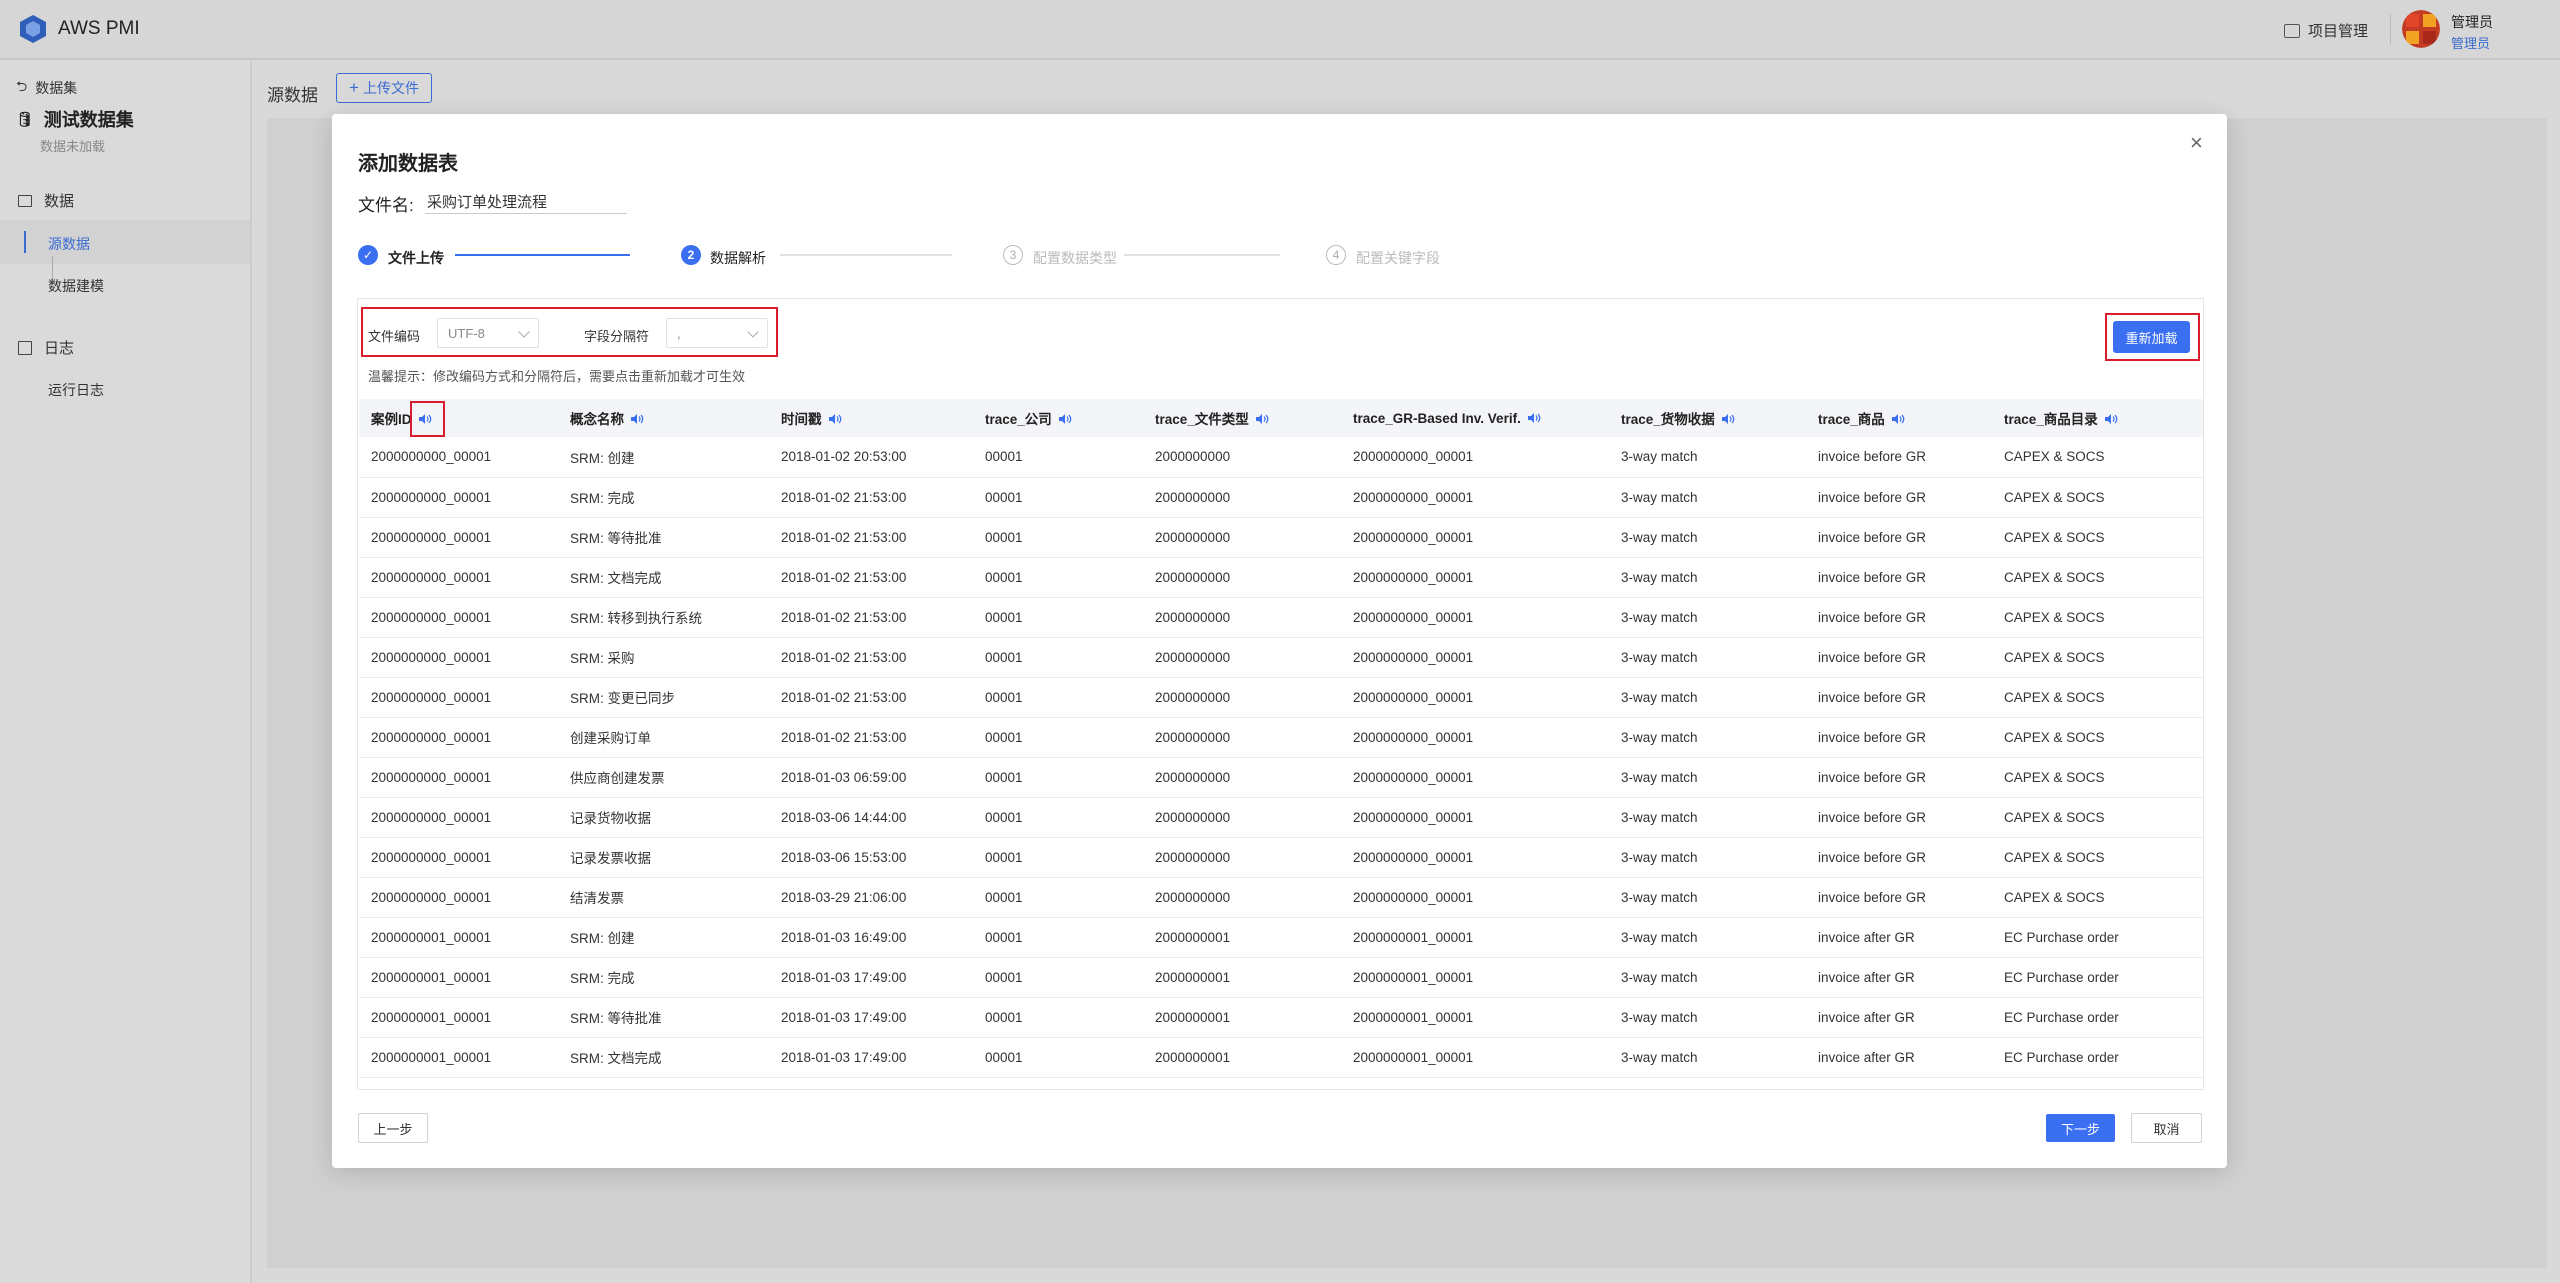 The width and height of the screenshot is (2560, 1283). I want to click on column-header-label: 概念名称, so click(597, 419).